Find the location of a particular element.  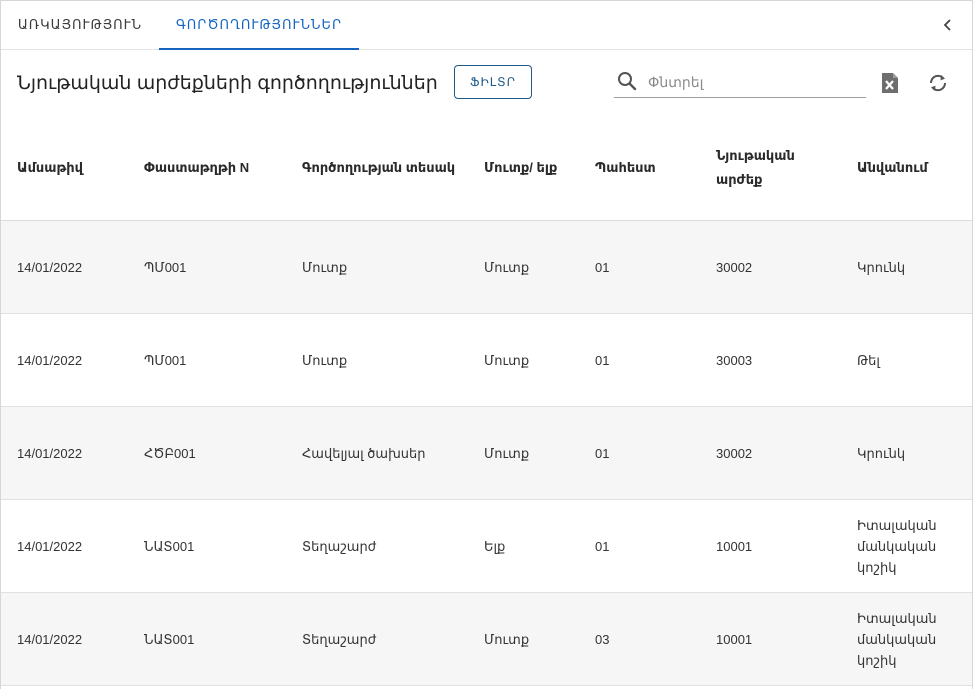

search-input is located at coordinates (755, 82).